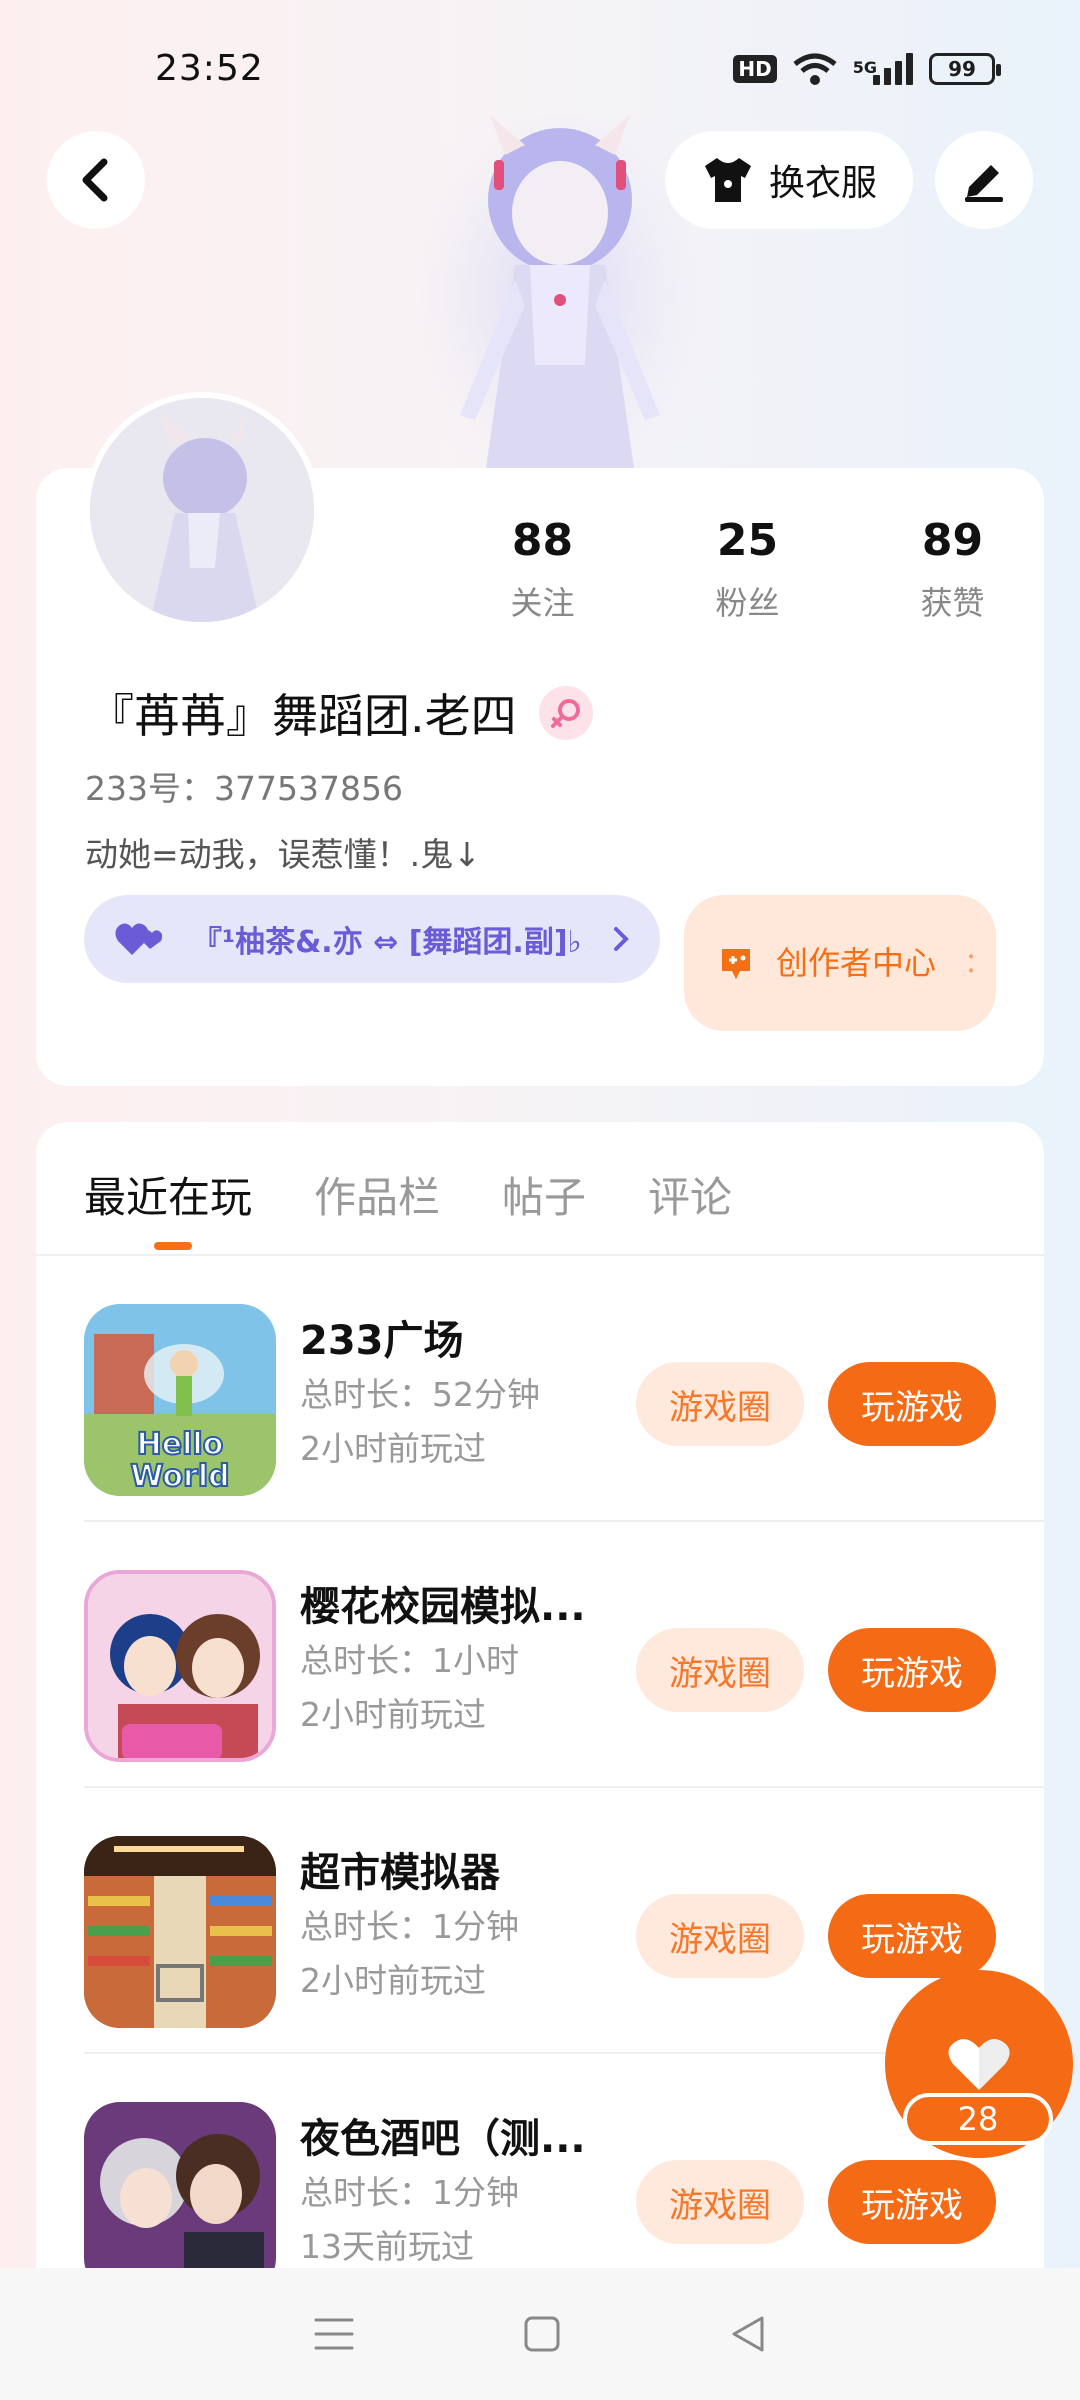 Image resolution: width=1080 pixels, height=2400 pixels. What do you see at coordinates (978, 2119) in the screenshot?
I see `like-count-badge: 28` at bounding box center [978, 2119].